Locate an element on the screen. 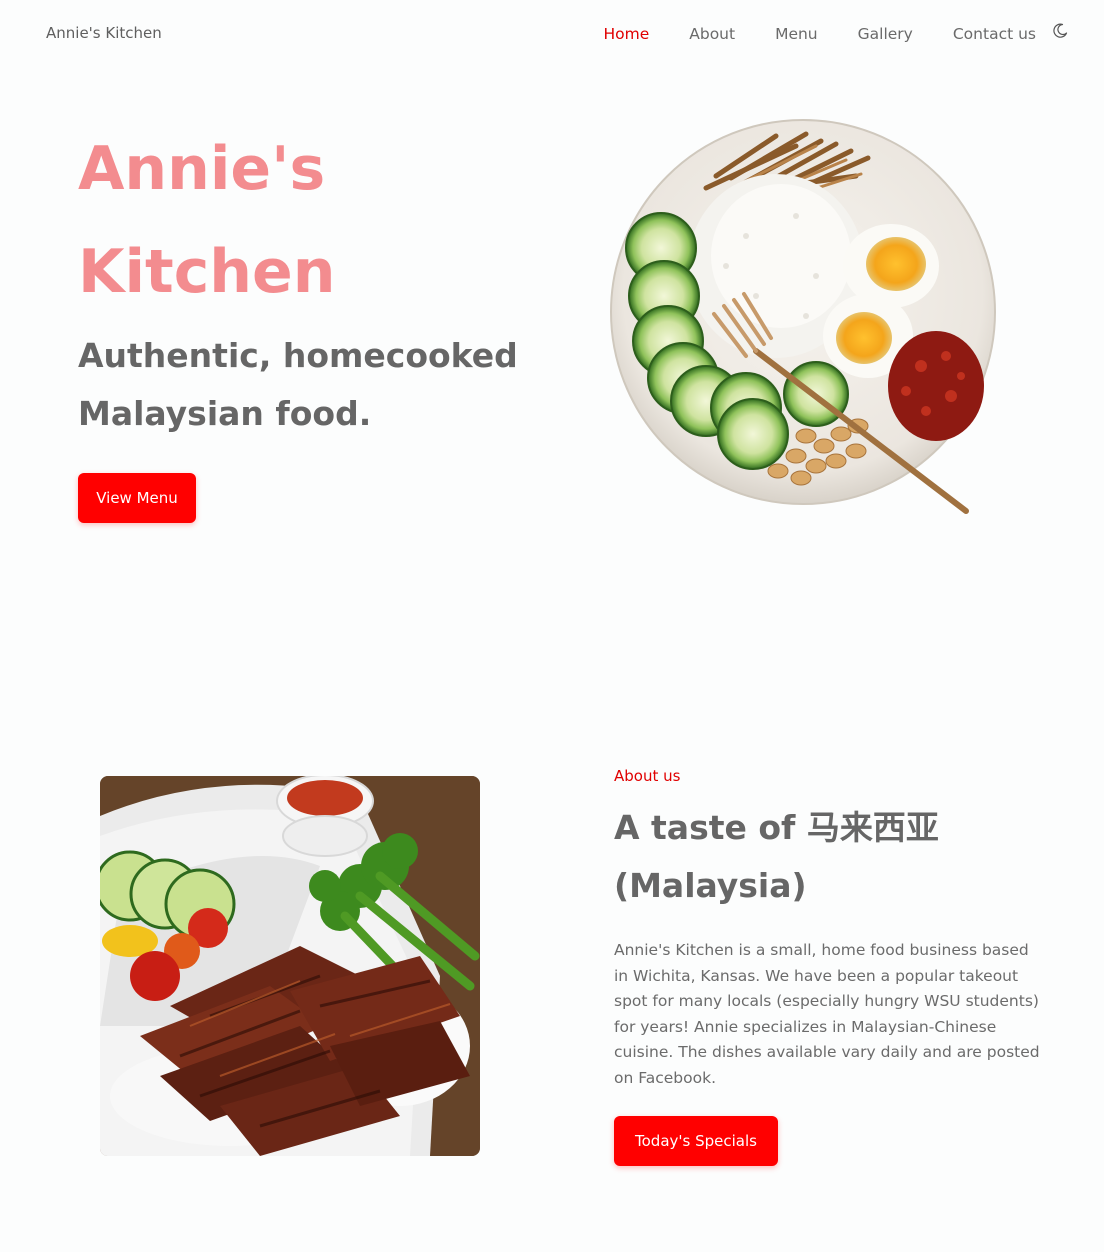 Image resolution: width=1104 pixels, height=1252 pixels. brand-link: Annie's Kitchen is located at coordinates (104, 33).